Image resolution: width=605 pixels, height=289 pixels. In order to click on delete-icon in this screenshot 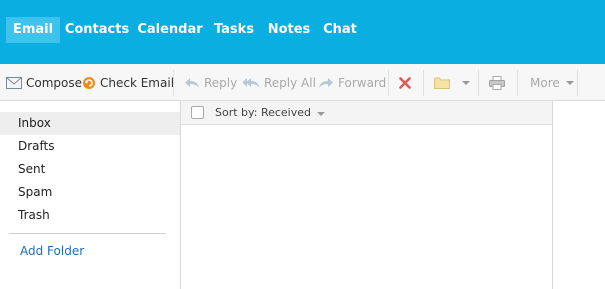, I will do `click(405, 82)`.